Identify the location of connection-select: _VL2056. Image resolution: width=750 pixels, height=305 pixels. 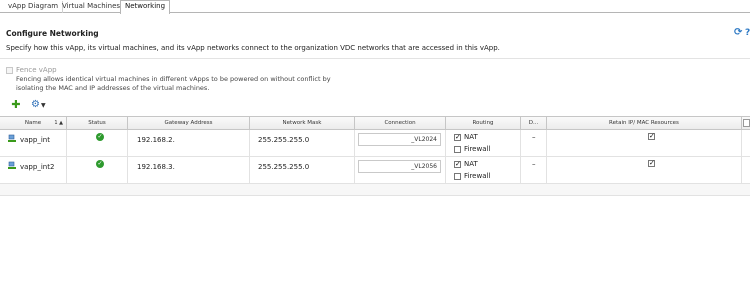
(399, 166).